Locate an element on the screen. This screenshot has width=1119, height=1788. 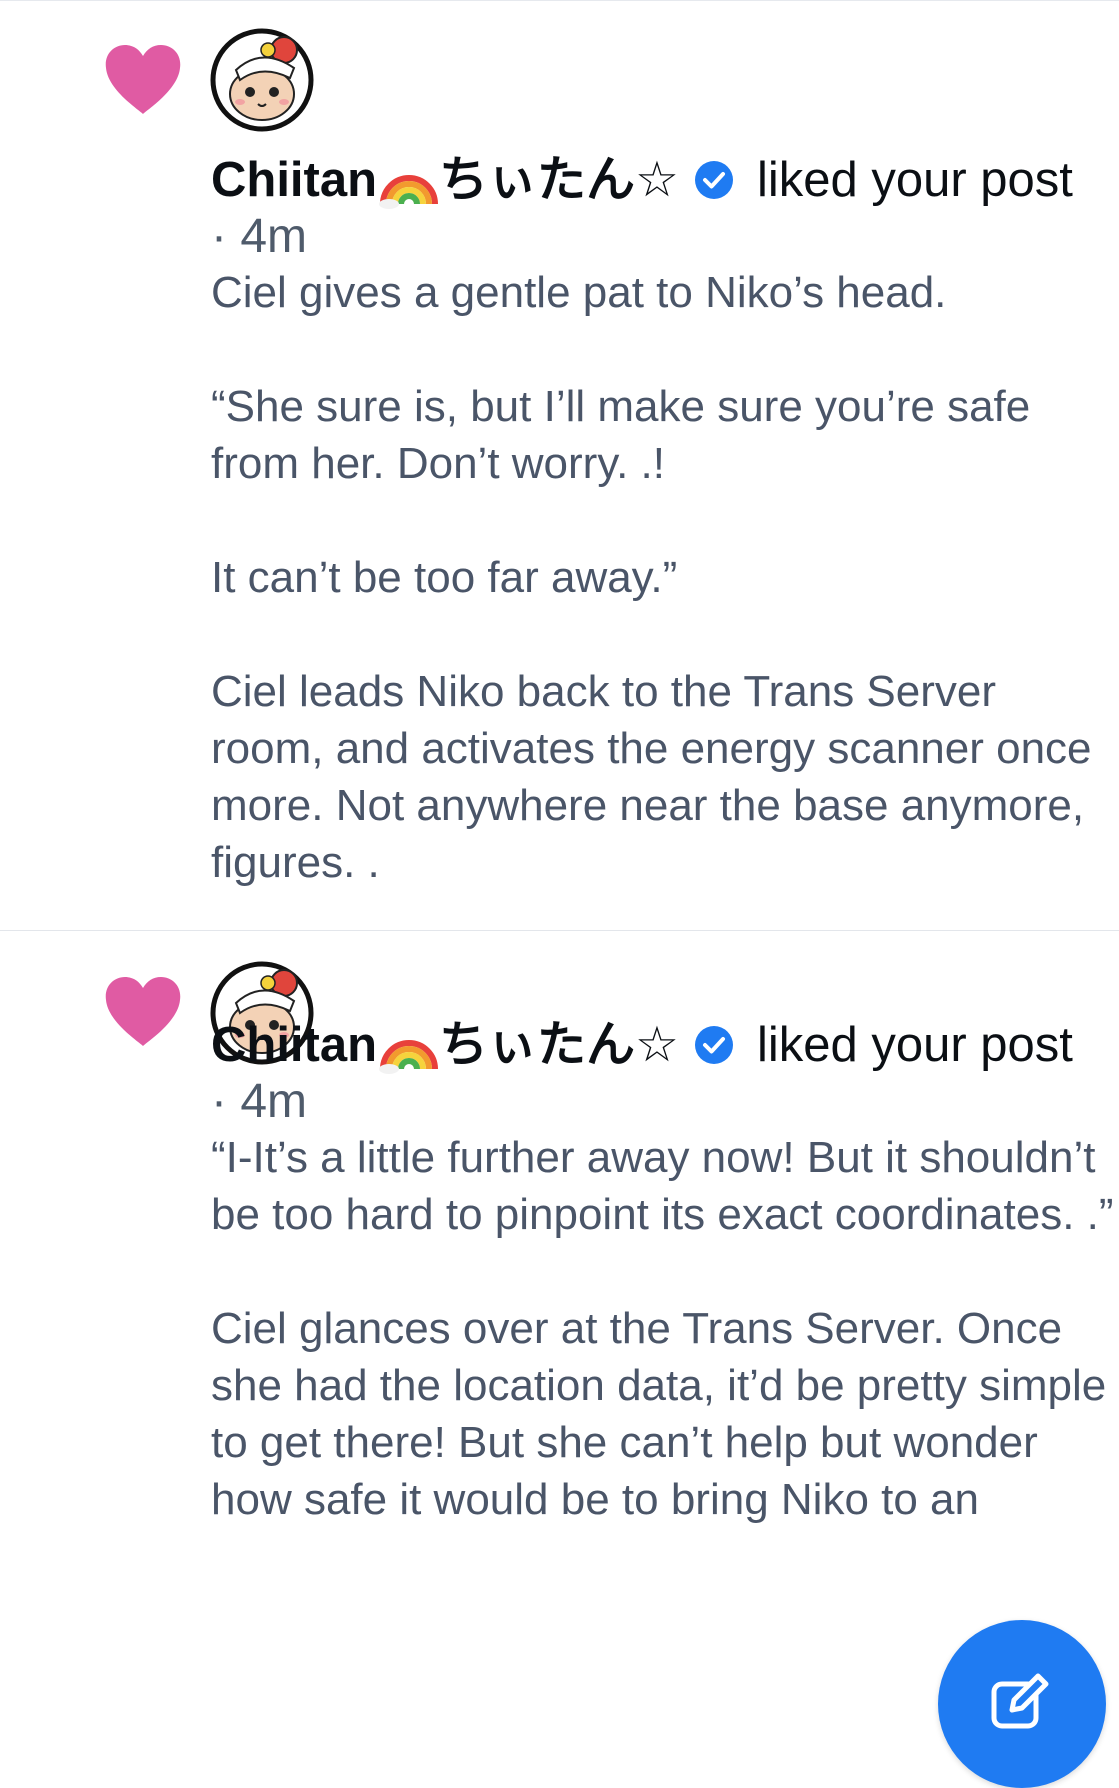
compose-button is located at coordinates (1022, 1704).